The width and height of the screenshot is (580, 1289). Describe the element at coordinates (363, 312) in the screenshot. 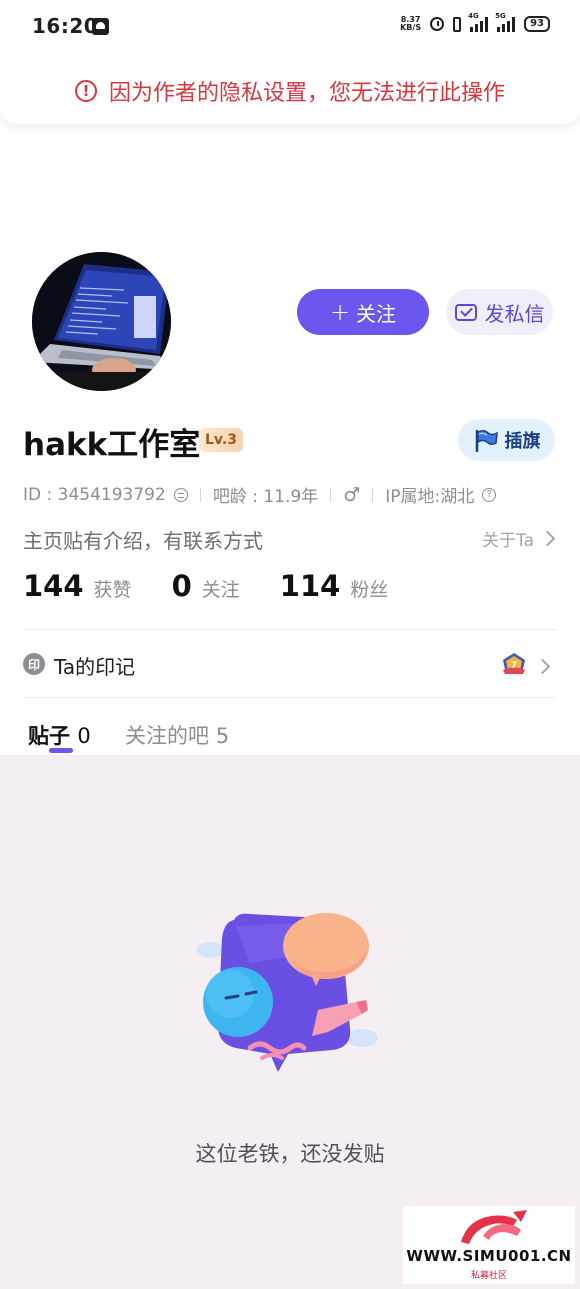

I see `follow-button: + 关注` at that location.